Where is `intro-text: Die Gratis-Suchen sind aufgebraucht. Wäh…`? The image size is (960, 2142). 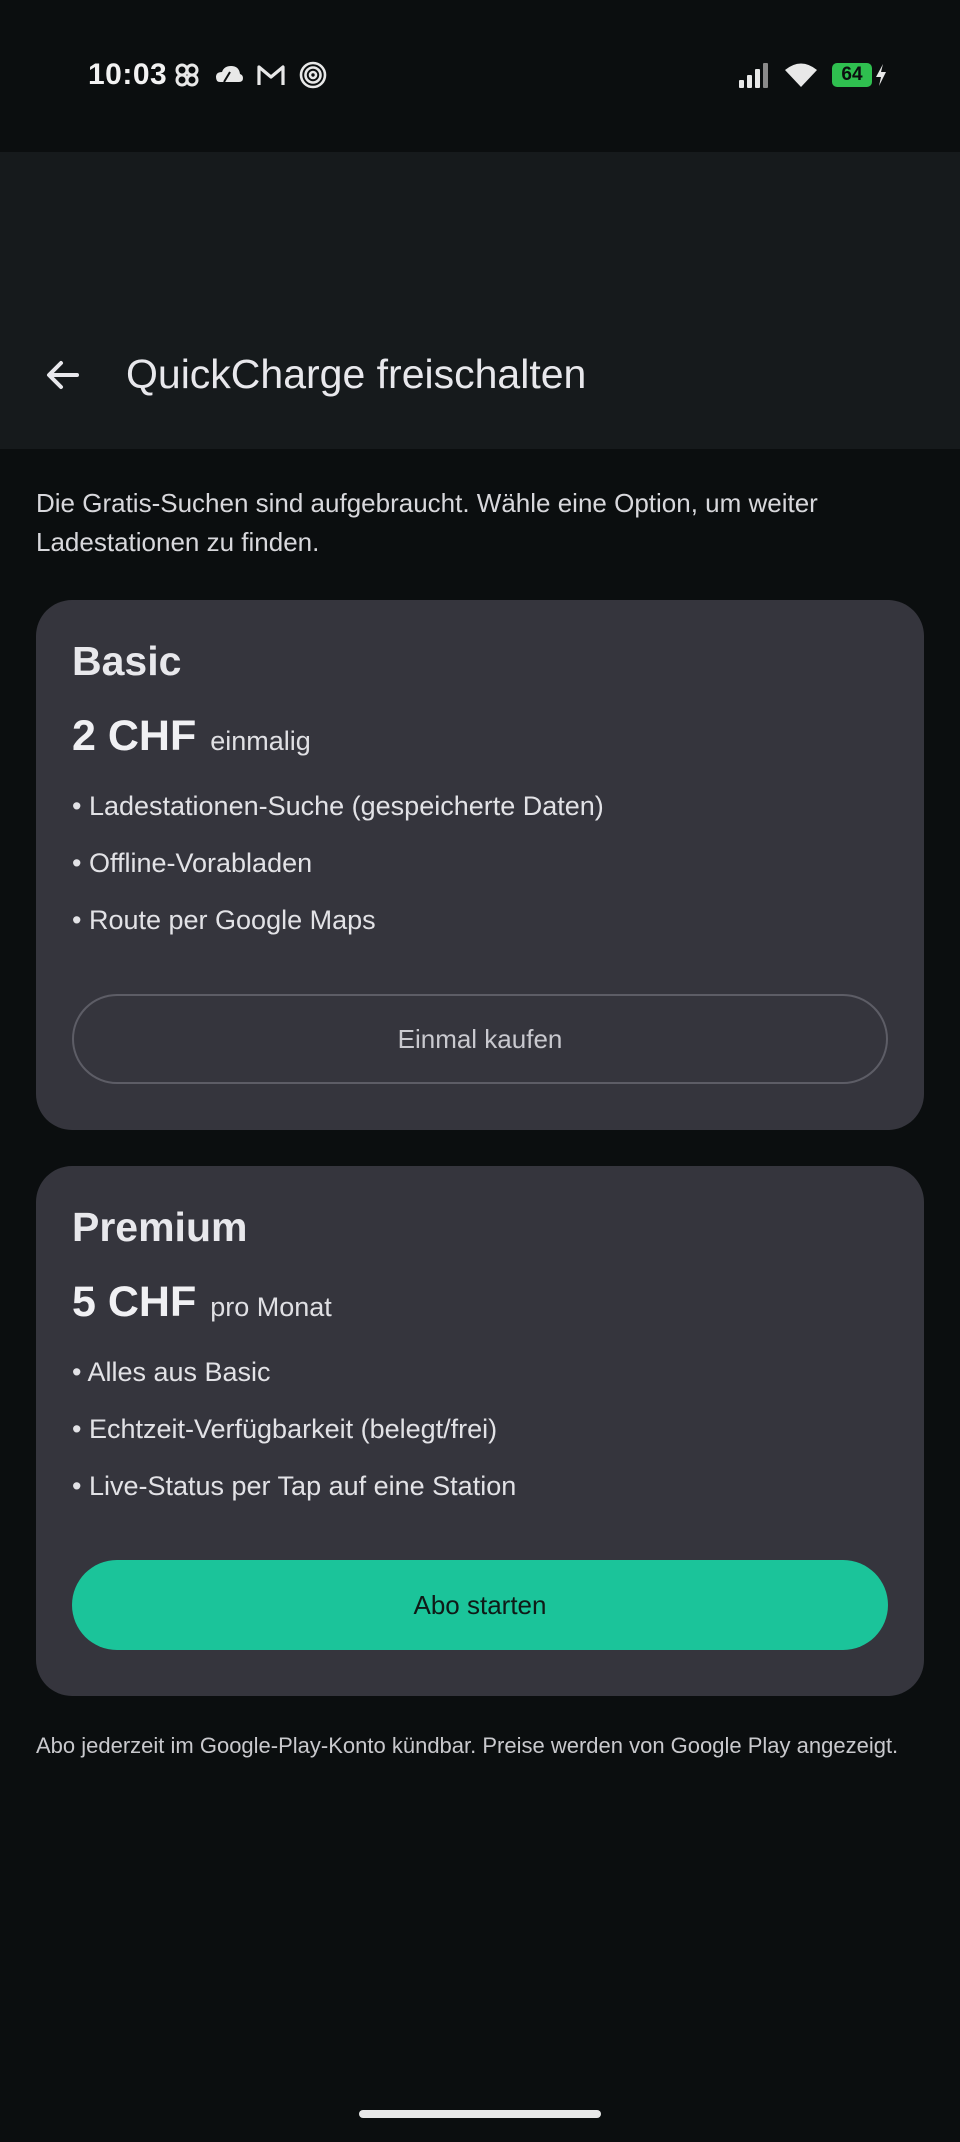
intro-text: Die Gratis-Suchen sind aufgebraucht. Wäh… is located at coordinates (427, 522).